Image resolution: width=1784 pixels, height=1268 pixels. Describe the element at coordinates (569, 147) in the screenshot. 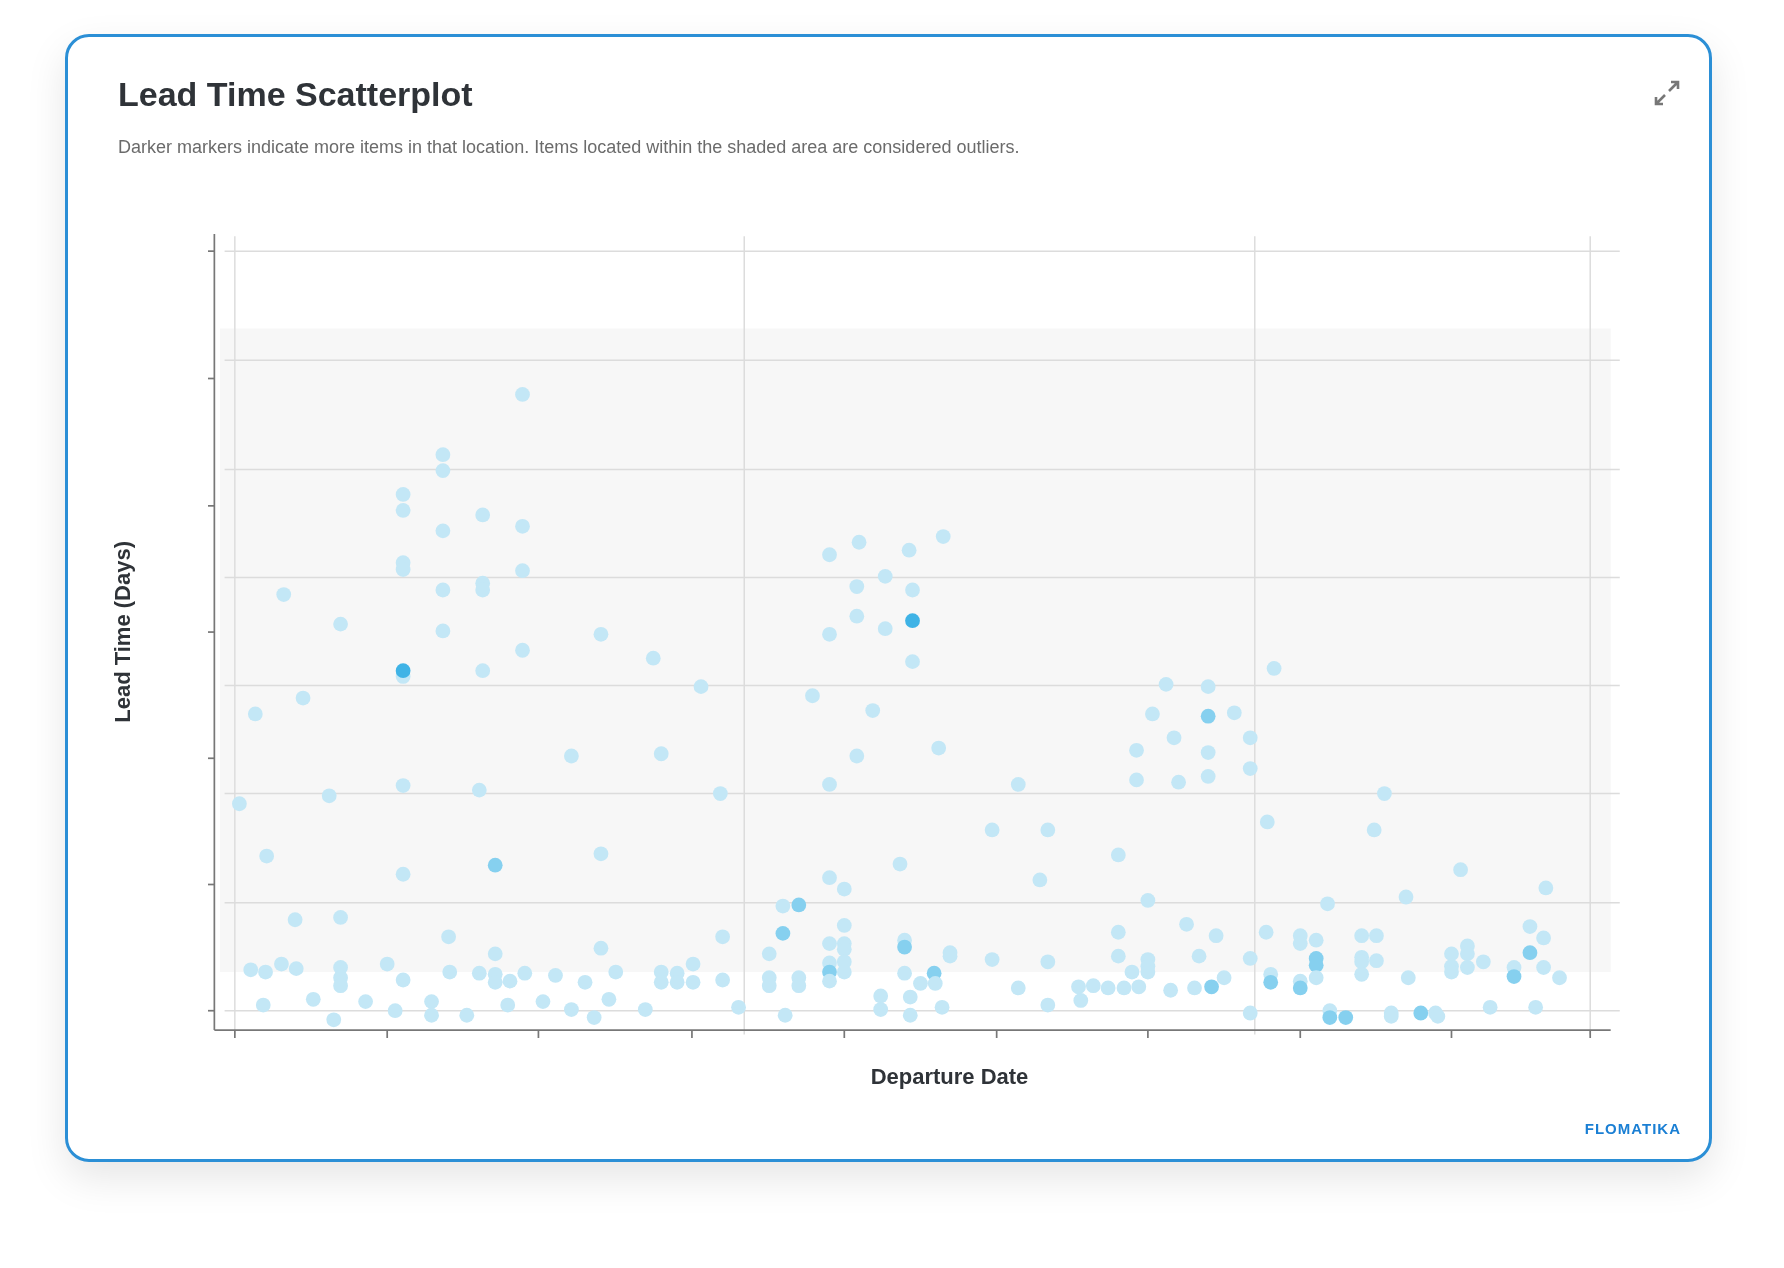

I see `chart-description: Darker markers indicate more items in that location. Items located within the shaded area are considered outliers.` at that location.